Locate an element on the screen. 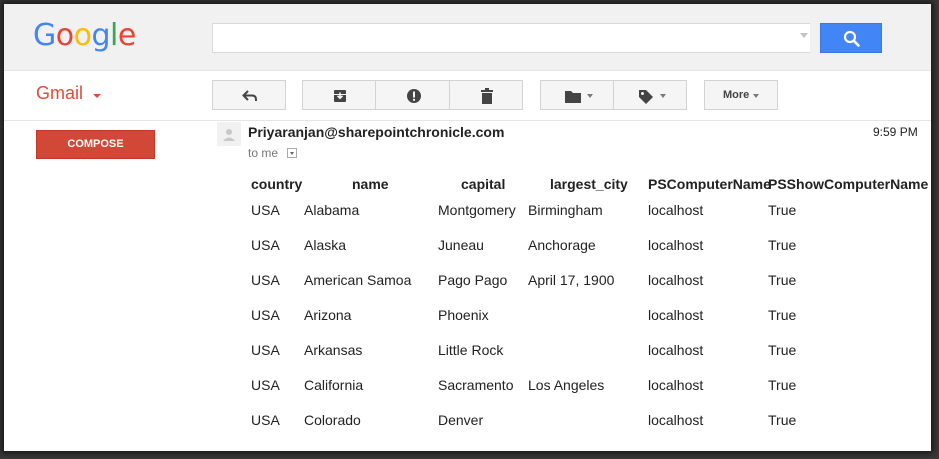 The height and width of the screenshot is (459, 939). more-chevron-icon is located at coordinates (756, 96).